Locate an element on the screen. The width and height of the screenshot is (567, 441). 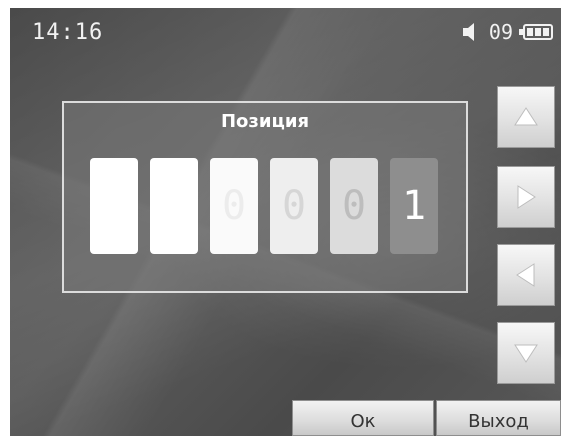
right-button is located at coordinates (526, 197).